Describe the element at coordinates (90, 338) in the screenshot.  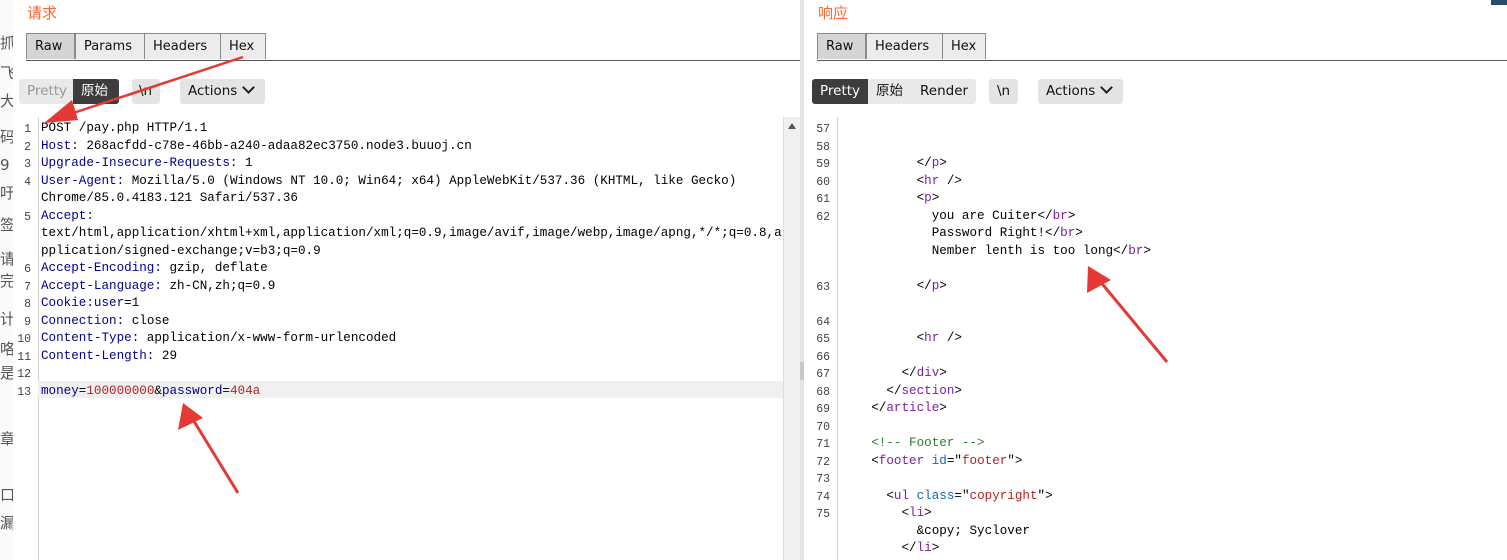
I see `code-token: Content-Type:` at that location.